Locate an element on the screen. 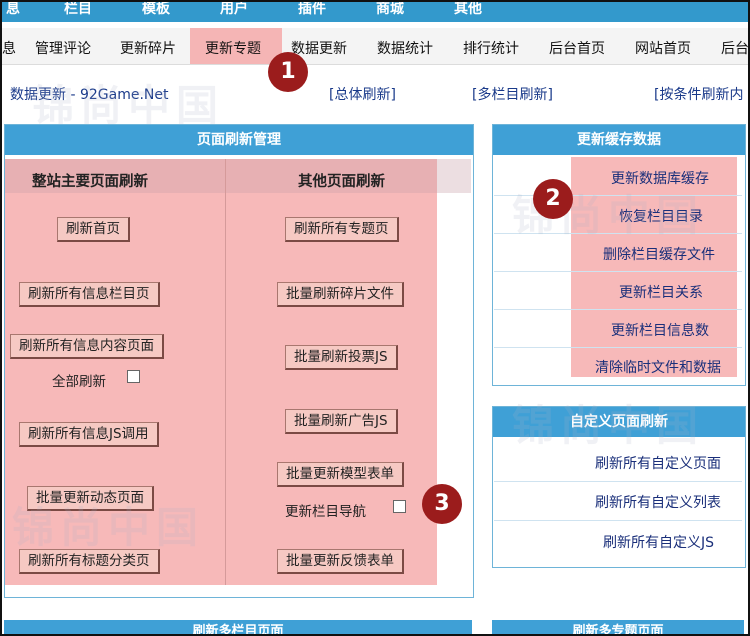 The width and height of the screenshot is (750, 636). update-column-nav-label: 更新栏目导航 is located at coordinates (325, 512).